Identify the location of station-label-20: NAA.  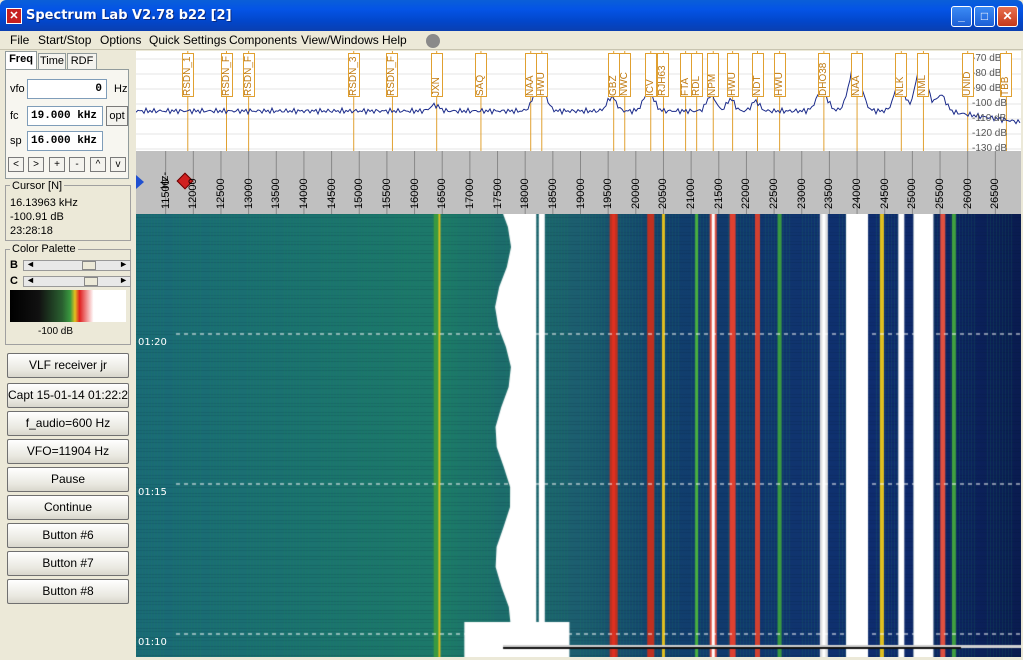
(857, 75).